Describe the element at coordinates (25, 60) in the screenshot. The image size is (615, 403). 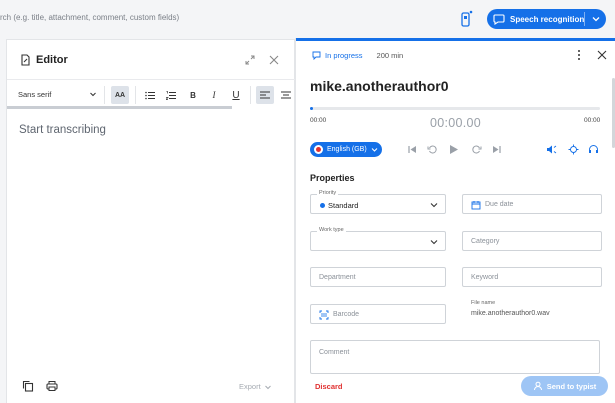
I see `document-edit-icon` at that location.